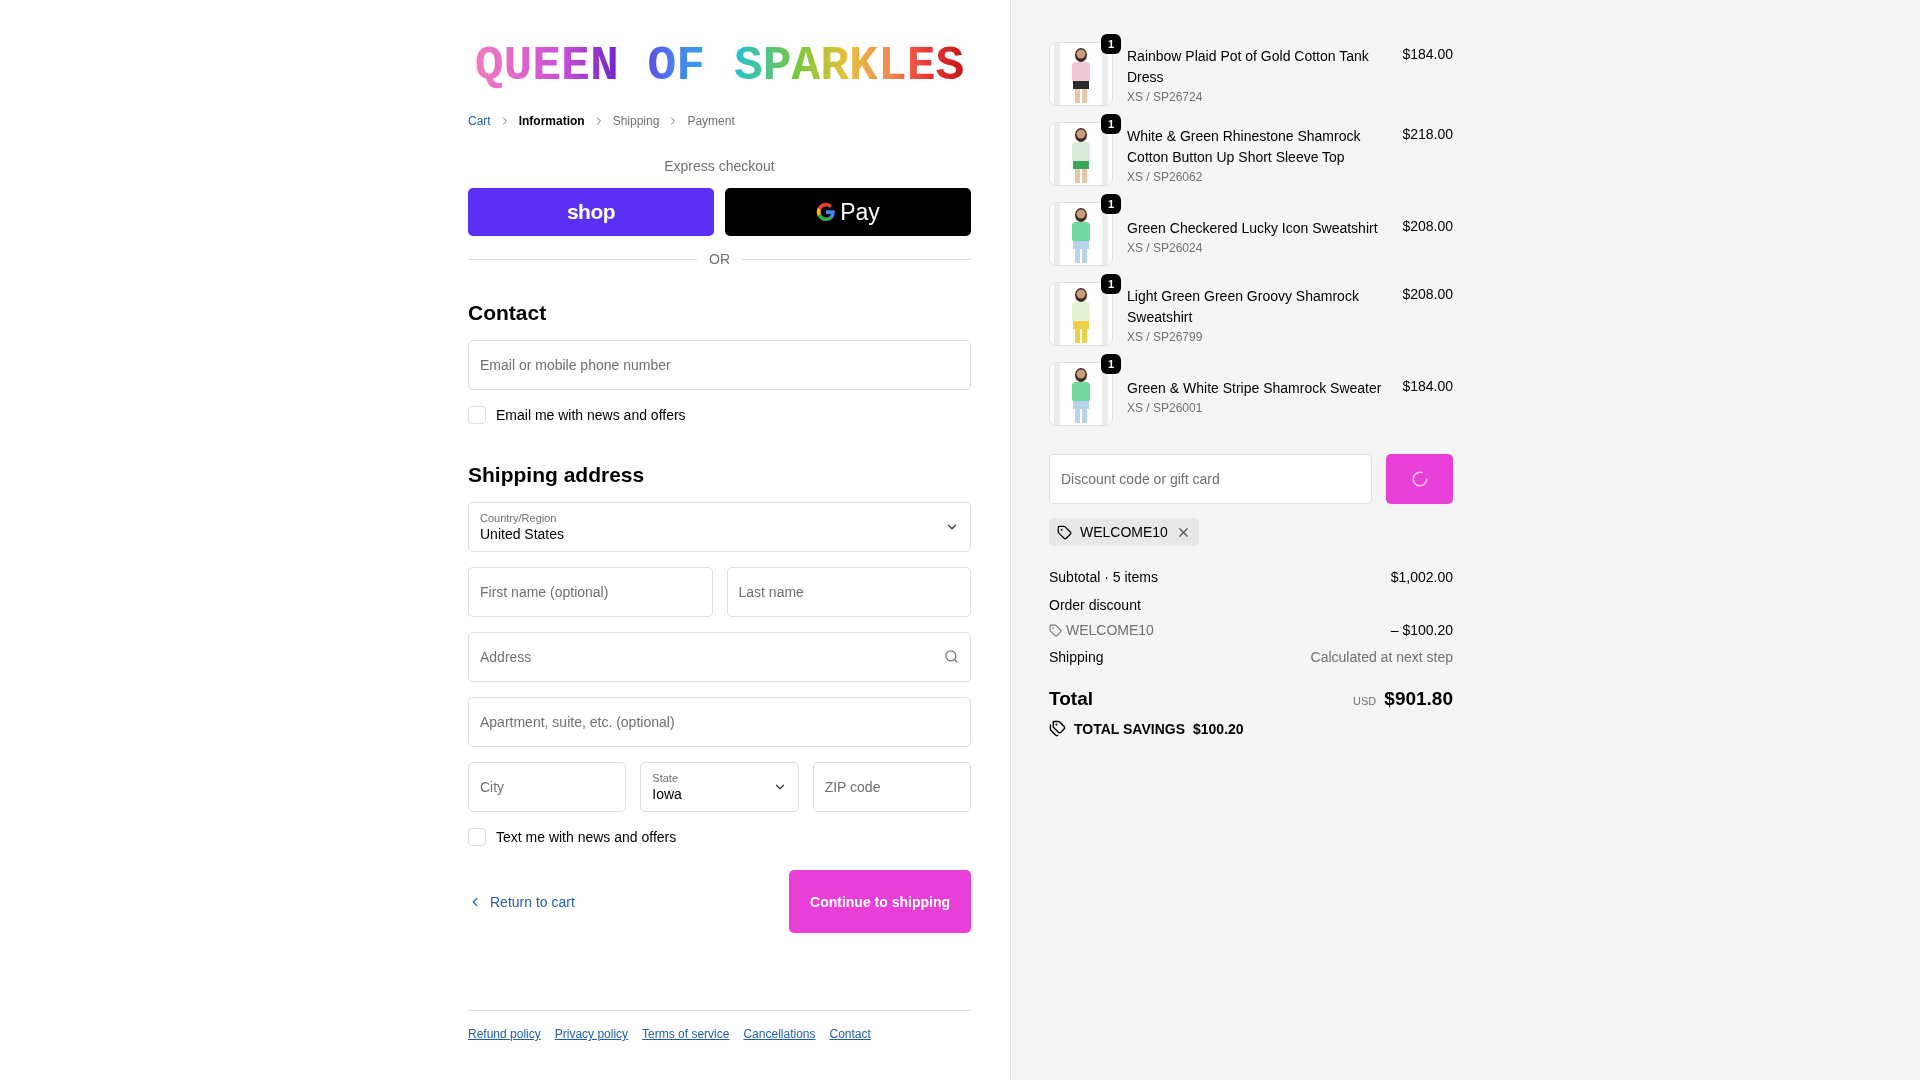  What do you see at coordinates (779, 1034) in the screenshot?
I see `footer-link: Cancellations` at bounding box center [779, 1034].